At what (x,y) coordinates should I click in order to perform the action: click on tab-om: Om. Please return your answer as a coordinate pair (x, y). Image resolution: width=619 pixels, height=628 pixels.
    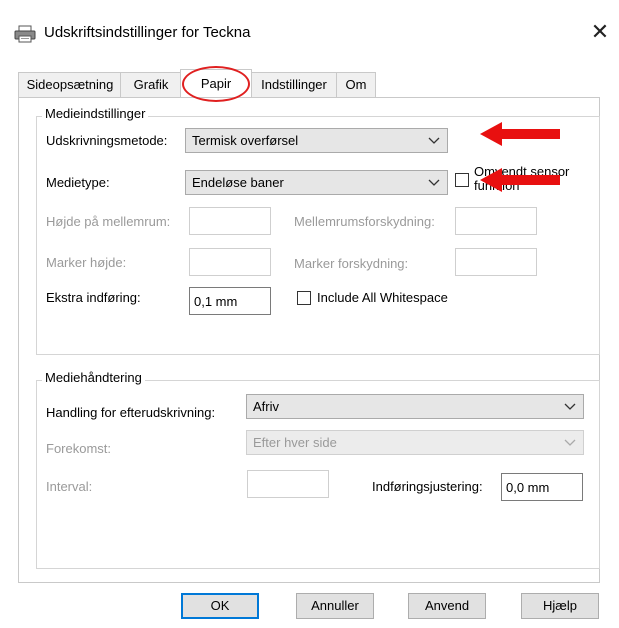
    Looking at the image, I should click on (356, 84).